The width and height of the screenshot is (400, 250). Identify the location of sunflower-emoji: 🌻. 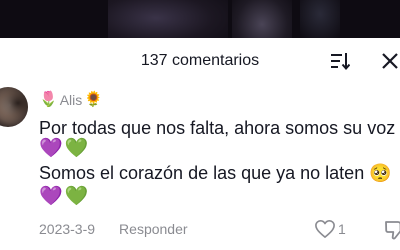
(93, 99).